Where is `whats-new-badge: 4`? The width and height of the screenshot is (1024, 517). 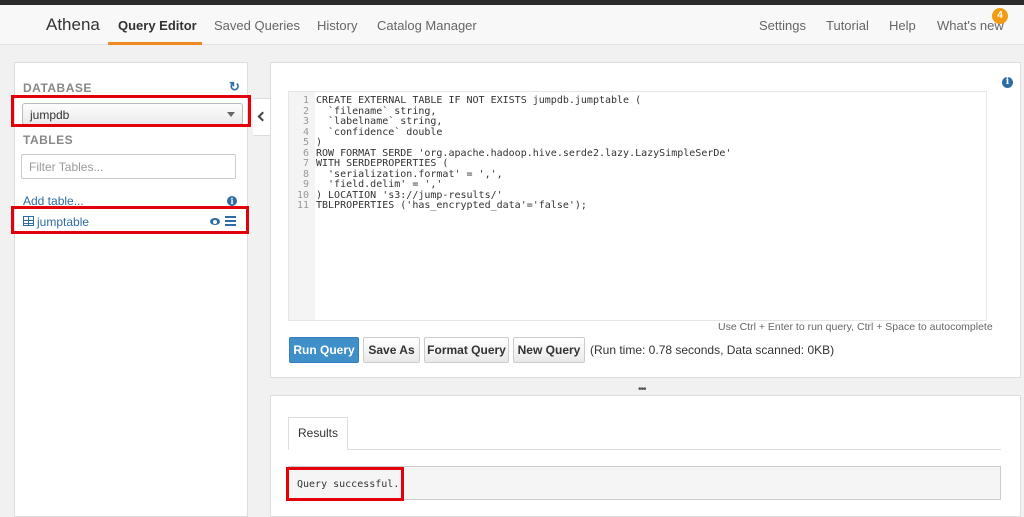
whats-new-badge: 4 is located at coordinates (1000, 16).